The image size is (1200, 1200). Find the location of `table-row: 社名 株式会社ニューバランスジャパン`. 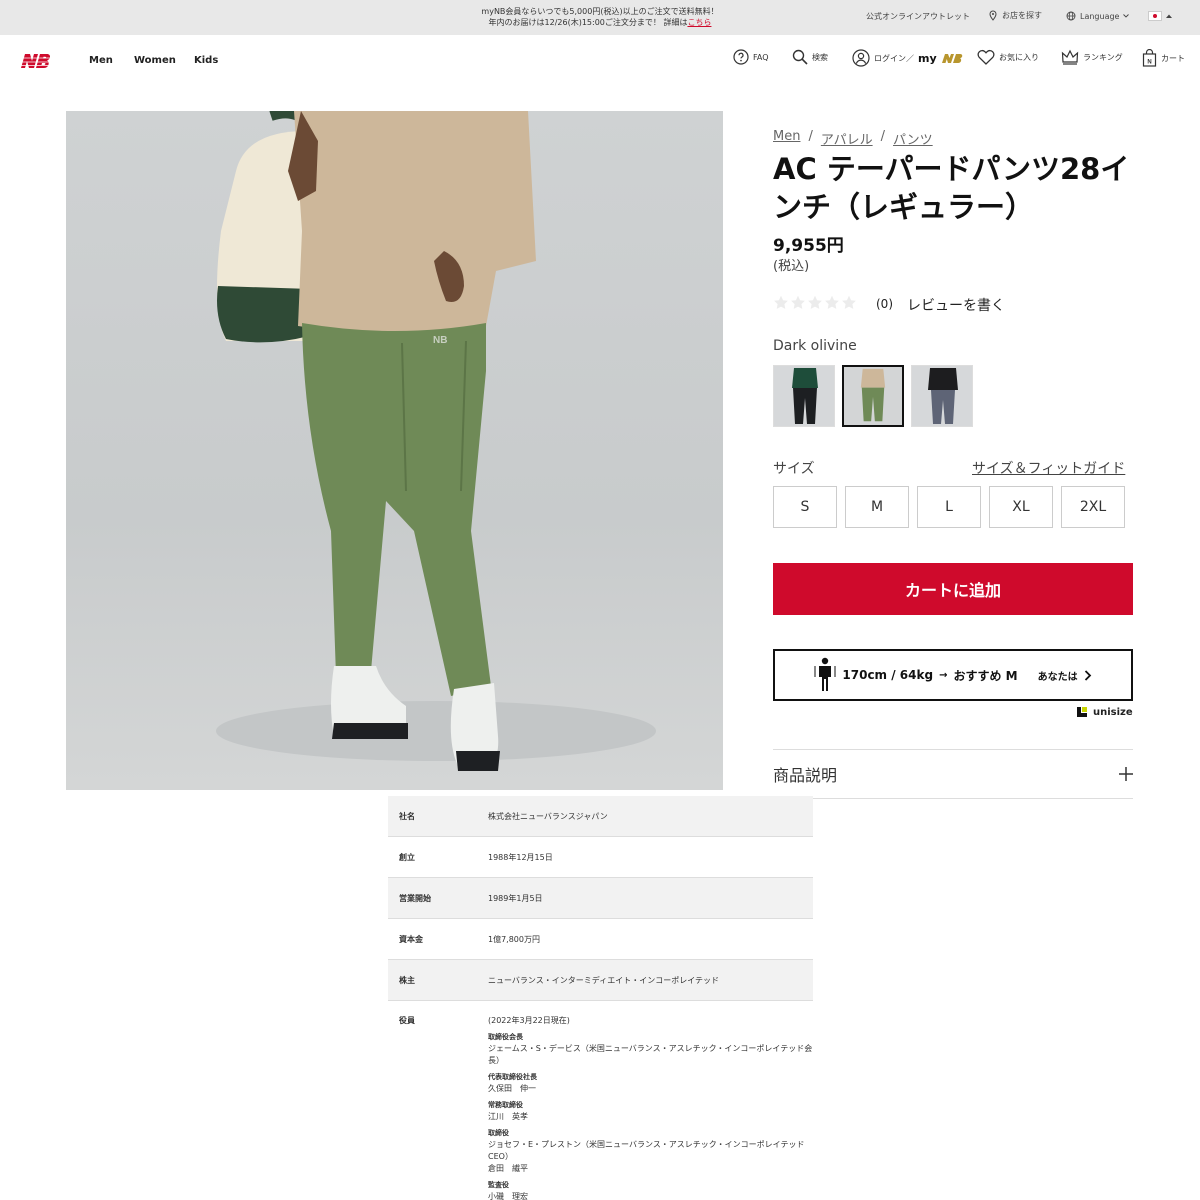

table-row: 社名 株式会社ニューバランスジャパン is located at coordinates (600, 816).